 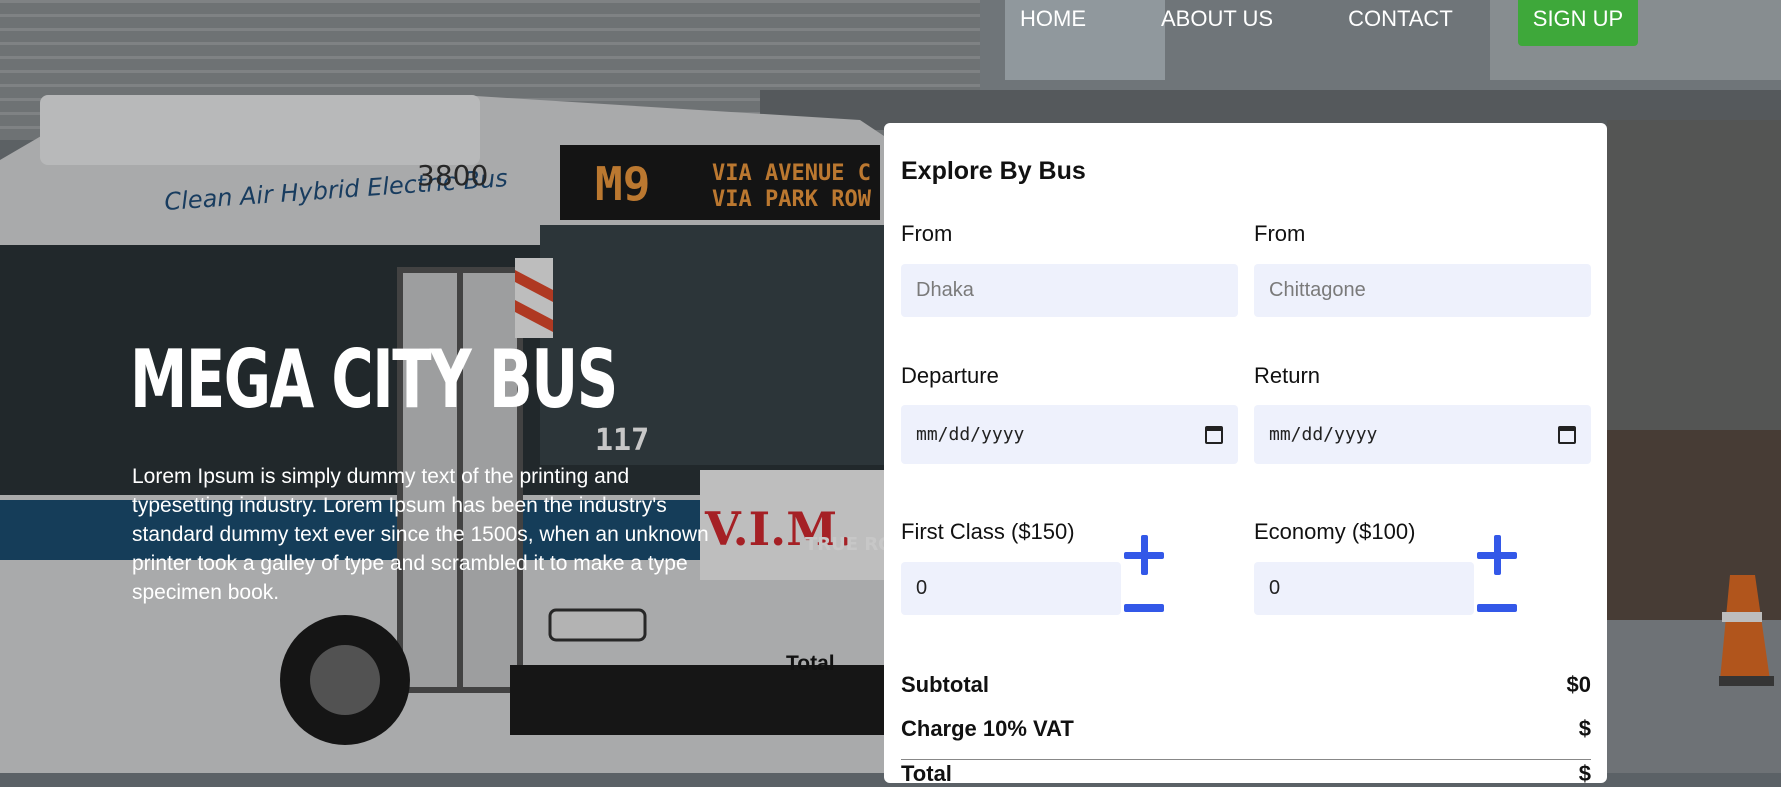 I want to click on first-class-label: First Class ($150), so click(x=988, y=531).